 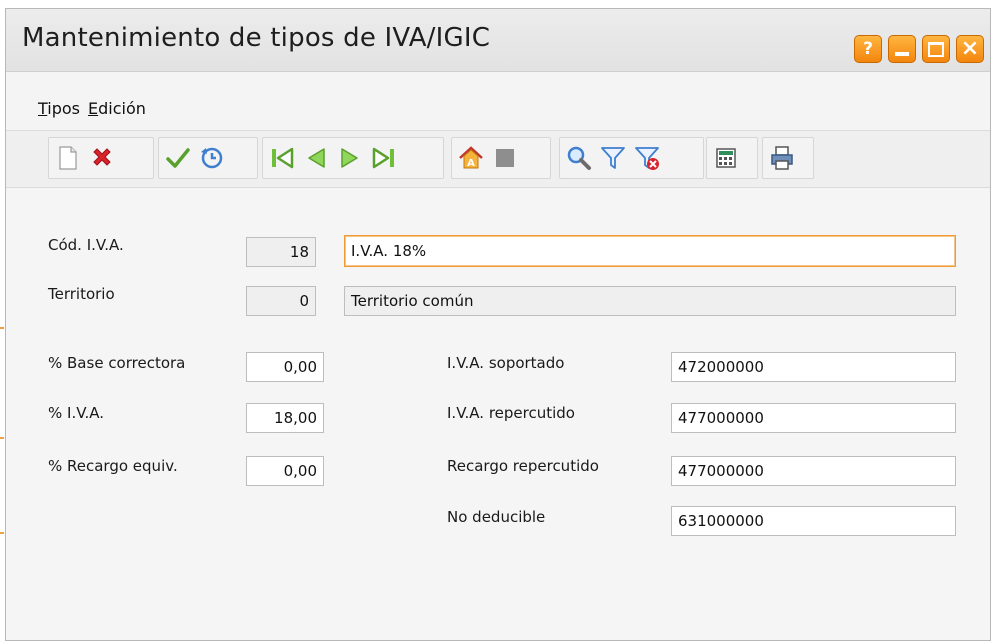 What do you see at coordinates (117, 108) in the screenshot?
I see `menu-edicion: Edición` at bounding box center [117, 108].